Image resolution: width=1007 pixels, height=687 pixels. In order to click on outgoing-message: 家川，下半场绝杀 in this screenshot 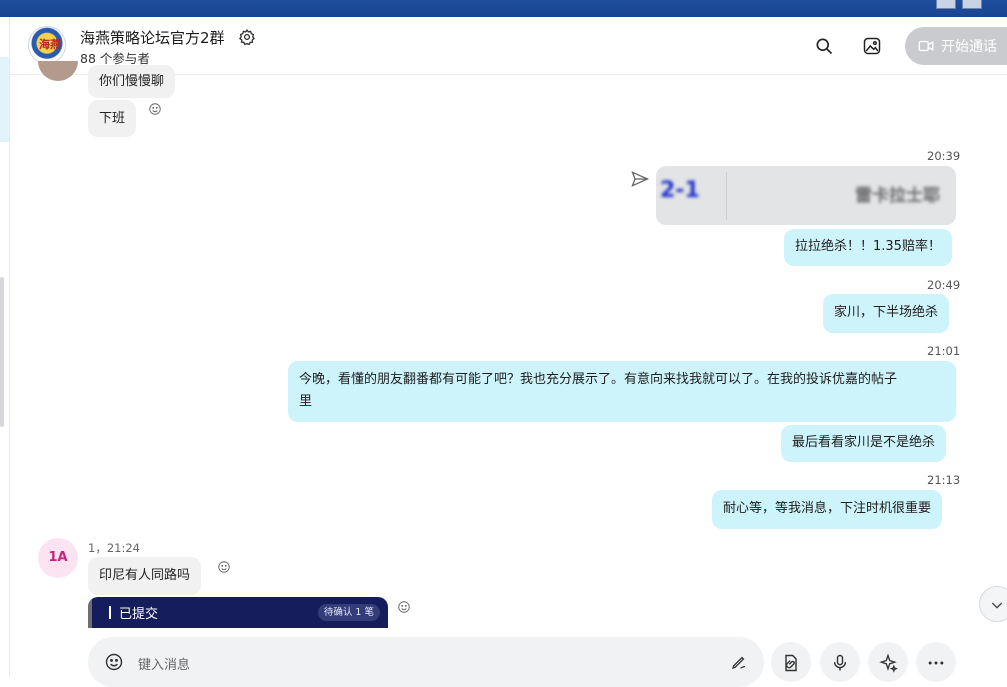, I will do `click(886, 313)`.